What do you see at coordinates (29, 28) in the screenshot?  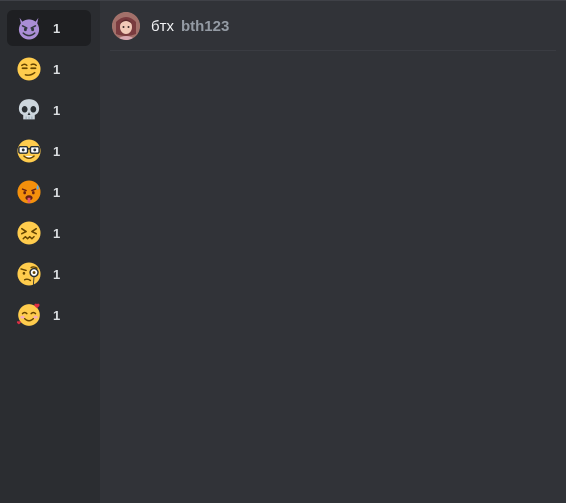 I see `smiling-imp-icon` at bounding box center [29, 28].